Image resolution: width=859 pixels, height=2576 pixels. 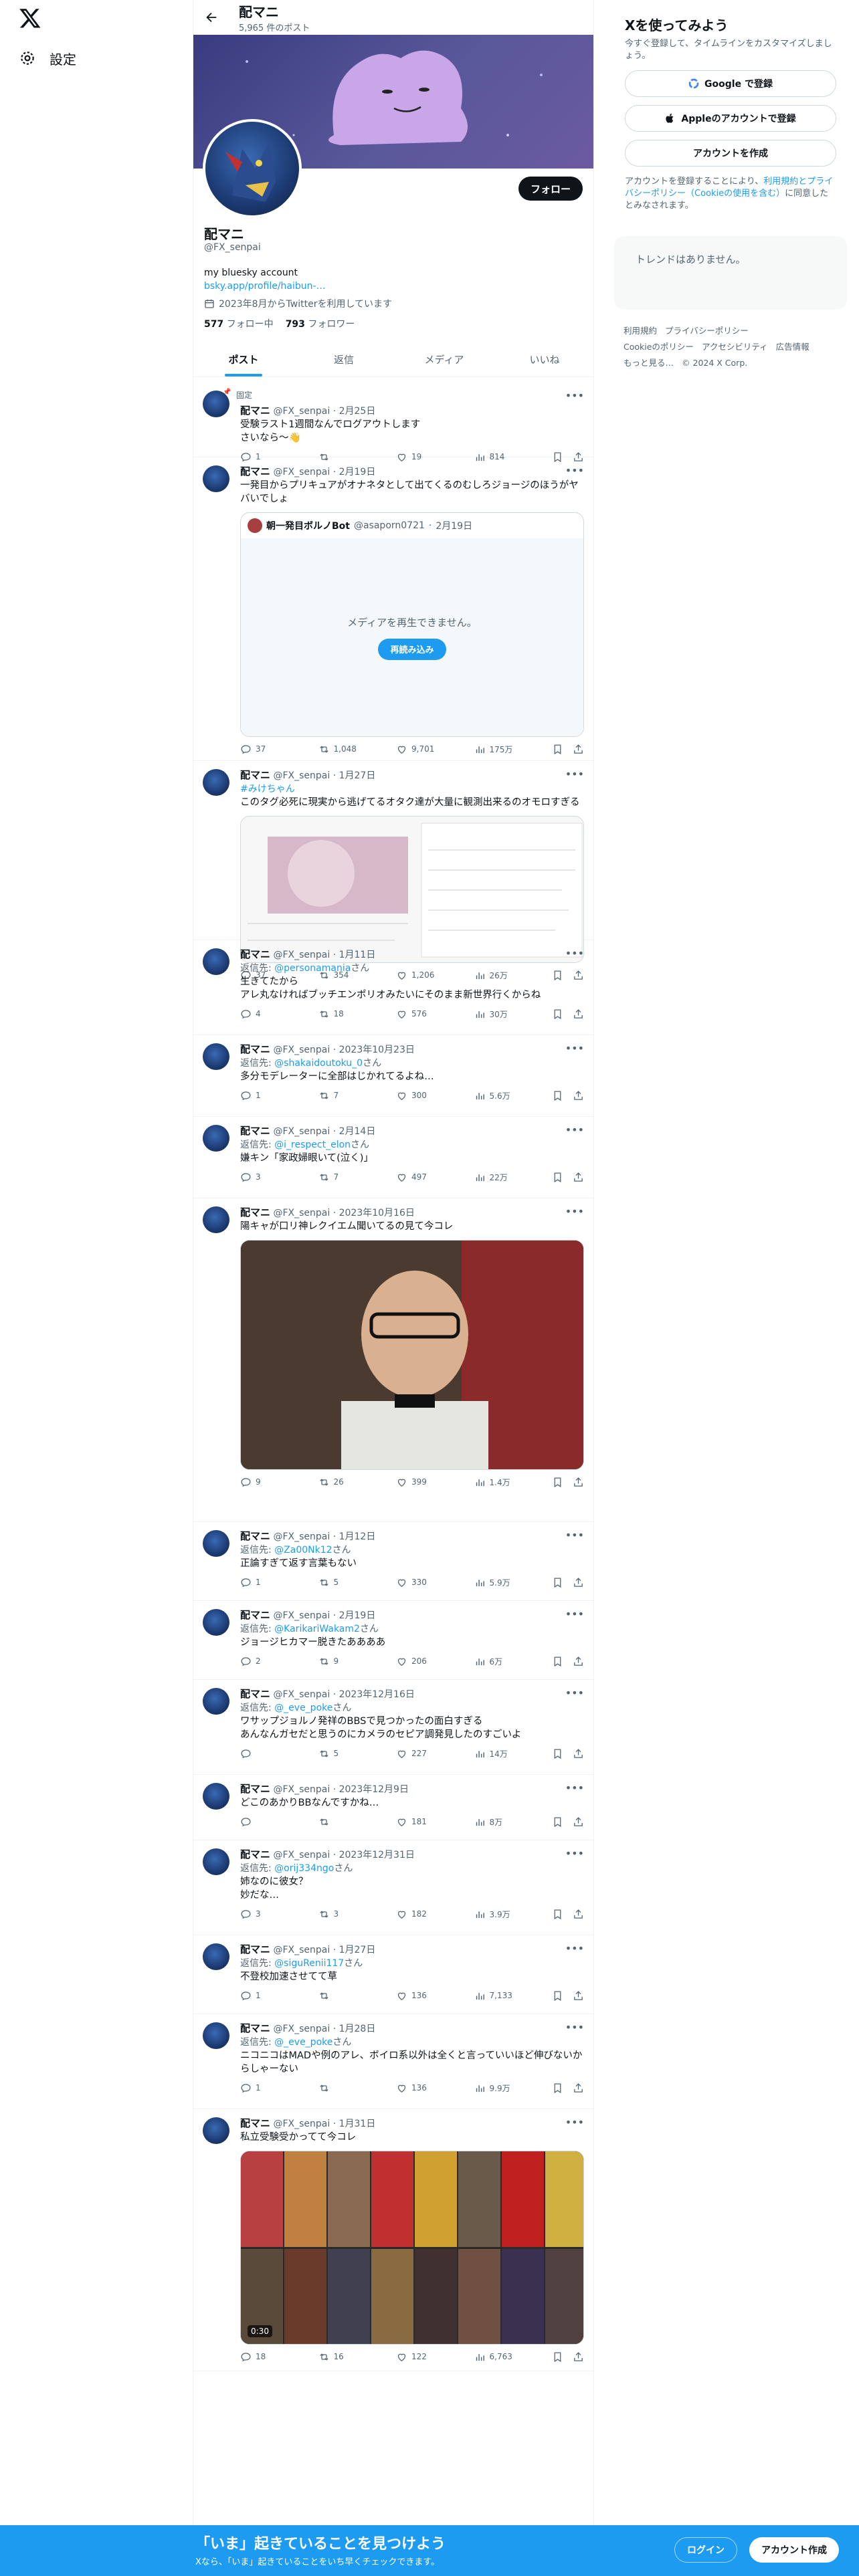 I want to click on views-button: 5.9万, so click(x=504, y=1582).